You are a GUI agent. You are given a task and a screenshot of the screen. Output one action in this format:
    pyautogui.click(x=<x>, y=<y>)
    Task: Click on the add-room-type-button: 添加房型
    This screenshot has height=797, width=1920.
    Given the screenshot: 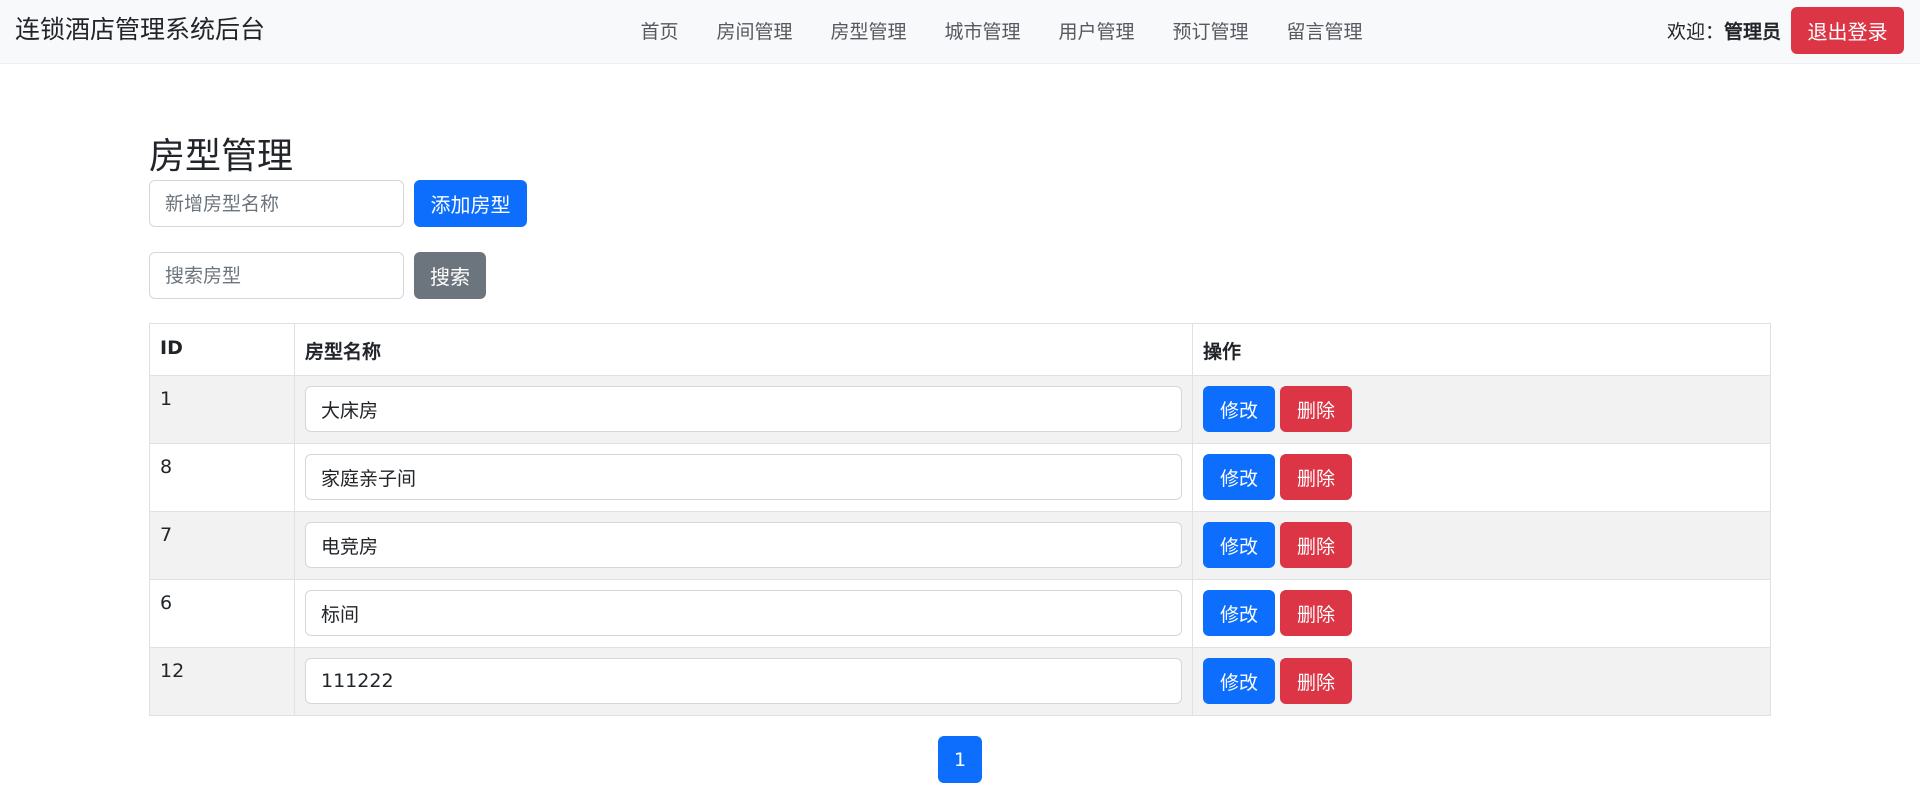 What is the action you would take?
    pyautogui.click(x=470, y=203)
    